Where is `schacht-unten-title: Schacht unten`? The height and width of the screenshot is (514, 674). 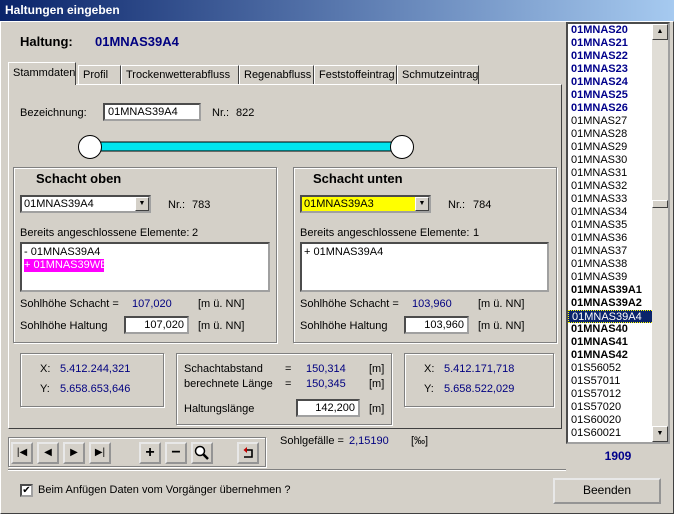 schacht-unten-title: Schacht unten is located at coordinates (358, 178).